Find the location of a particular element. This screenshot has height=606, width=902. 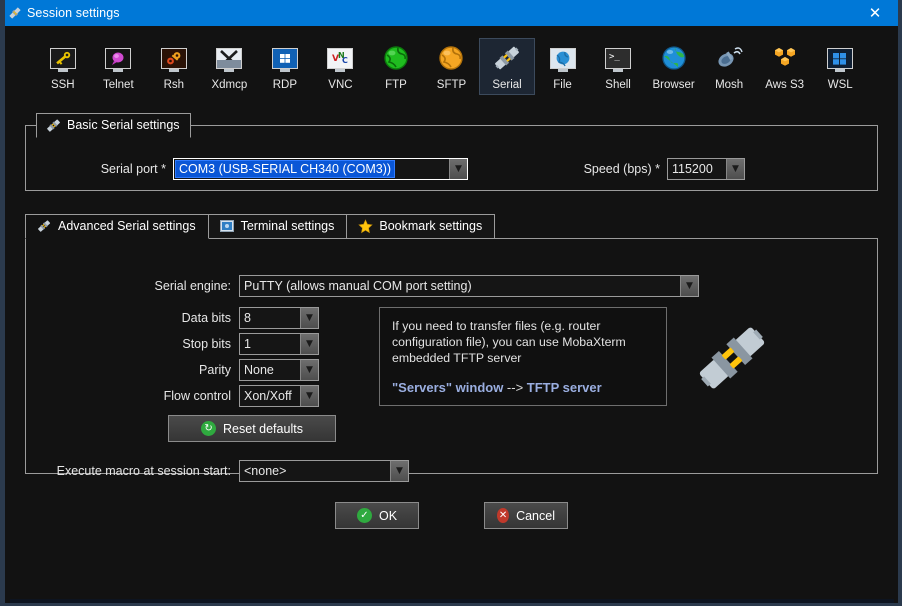

stop-bits-value: 1 is located at coordinates (247, 344).